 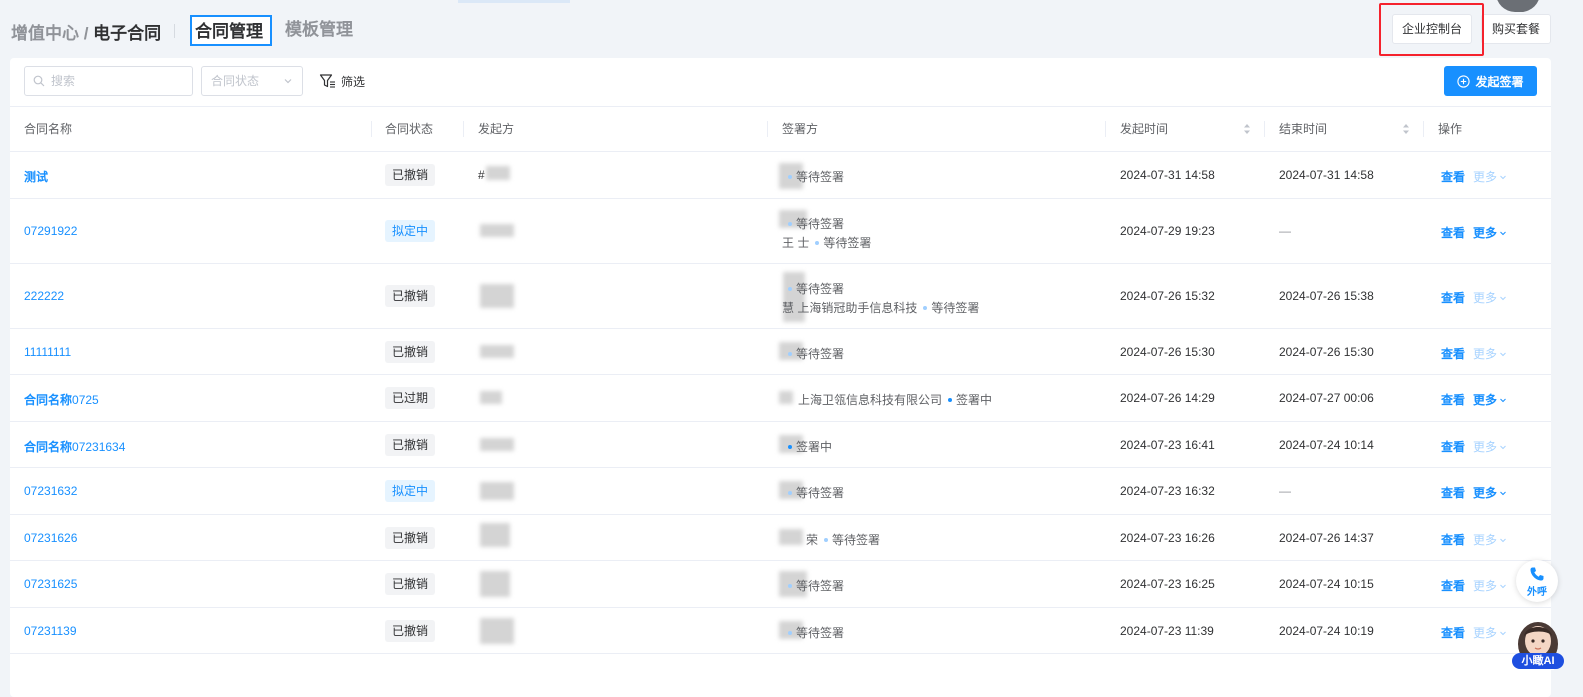 I want to click on start-time: 2024-07-26 15:32, so click(x=1167, y=296).